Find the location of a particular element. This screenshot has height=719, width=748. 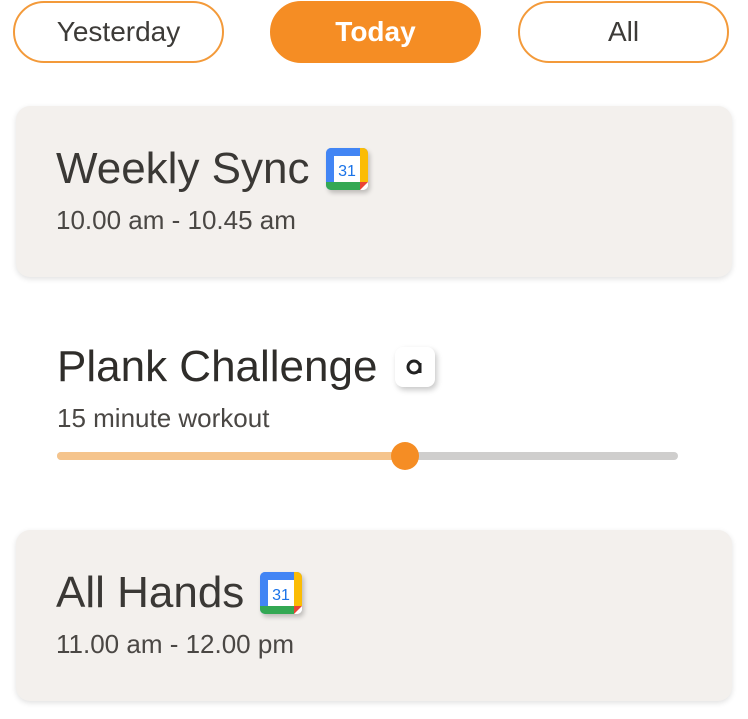

challenge-title: Plank Challenge is located at coordinates (217, 366).